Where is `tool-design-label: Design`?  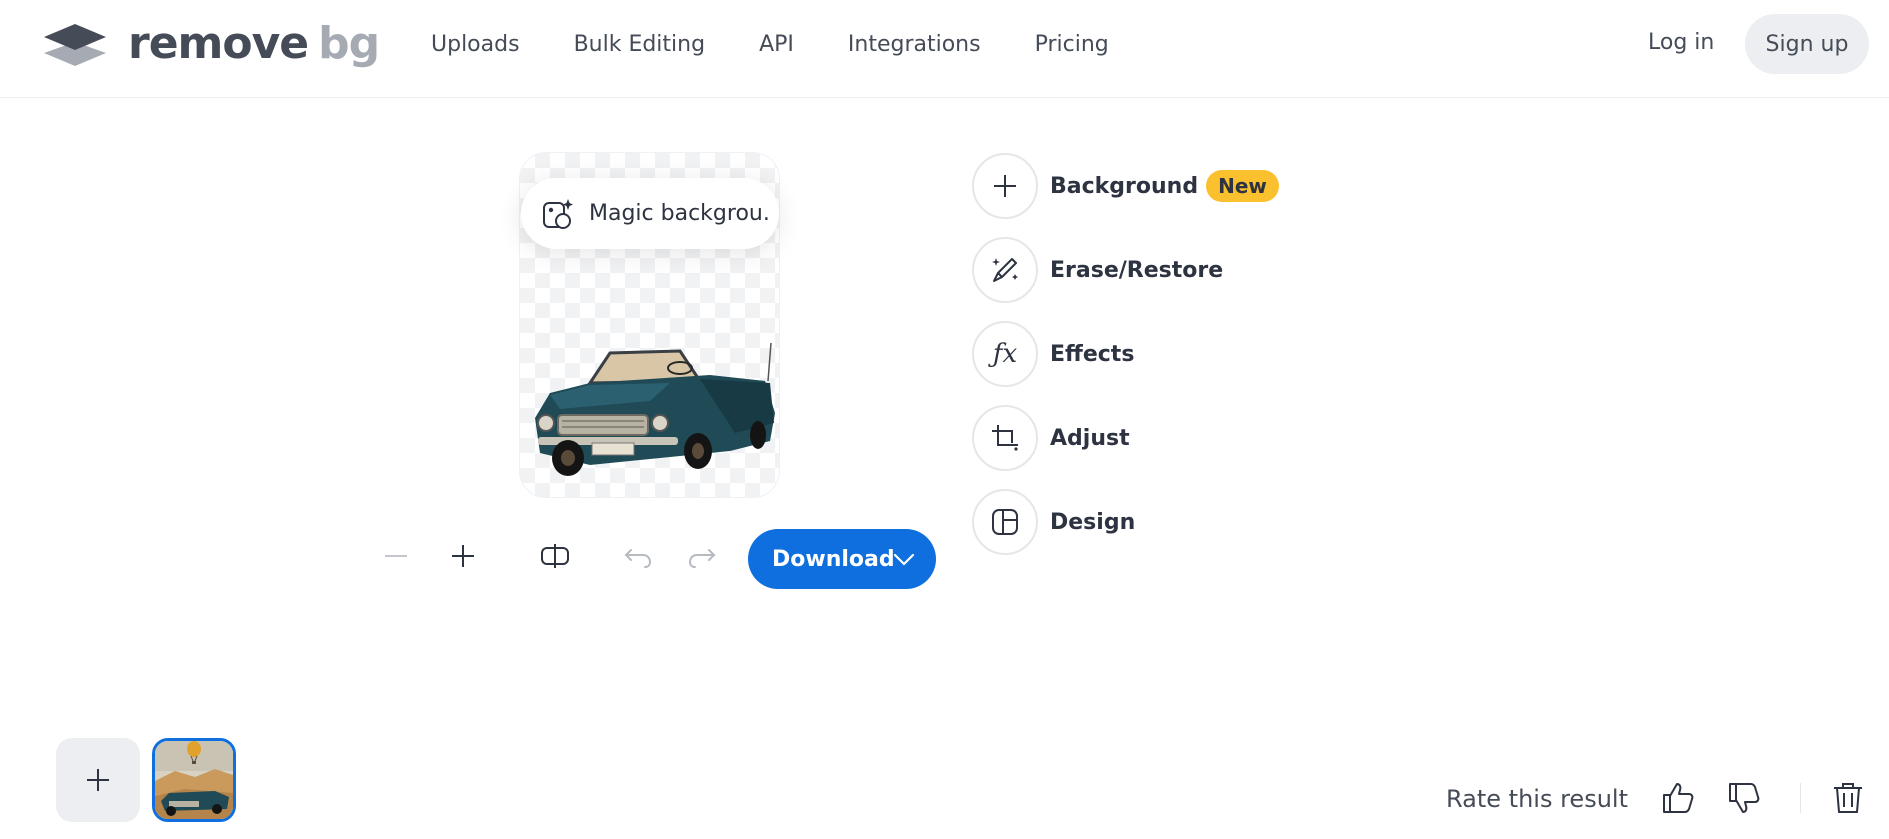 tool-design-label: Design is located at coordinates (1093, 522).